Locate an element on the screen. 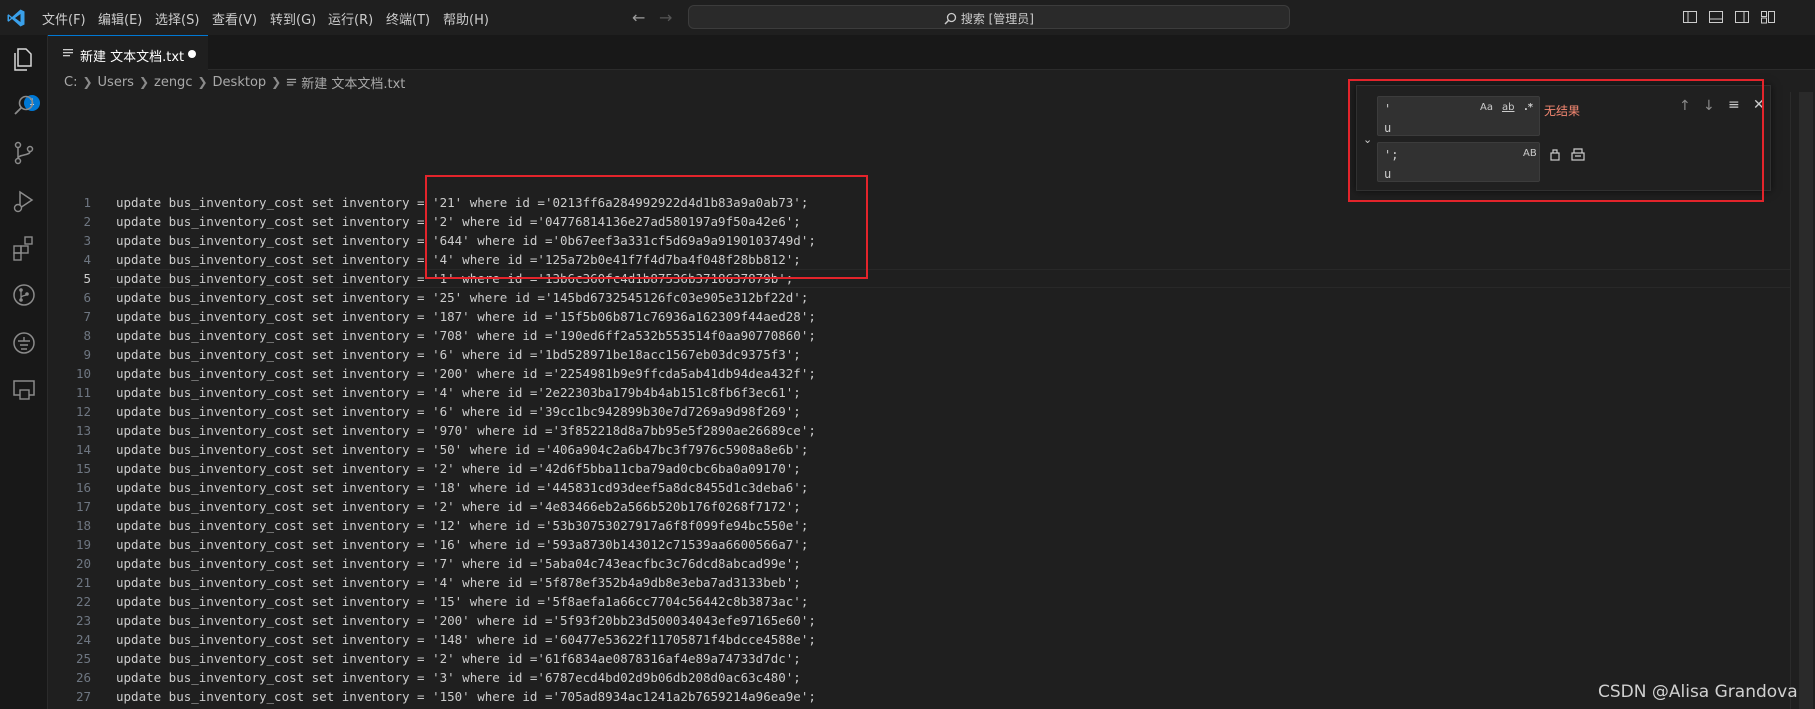 This screenshot has width=1815, height=709. line-number: 10 is located at coordinates (83, 373).